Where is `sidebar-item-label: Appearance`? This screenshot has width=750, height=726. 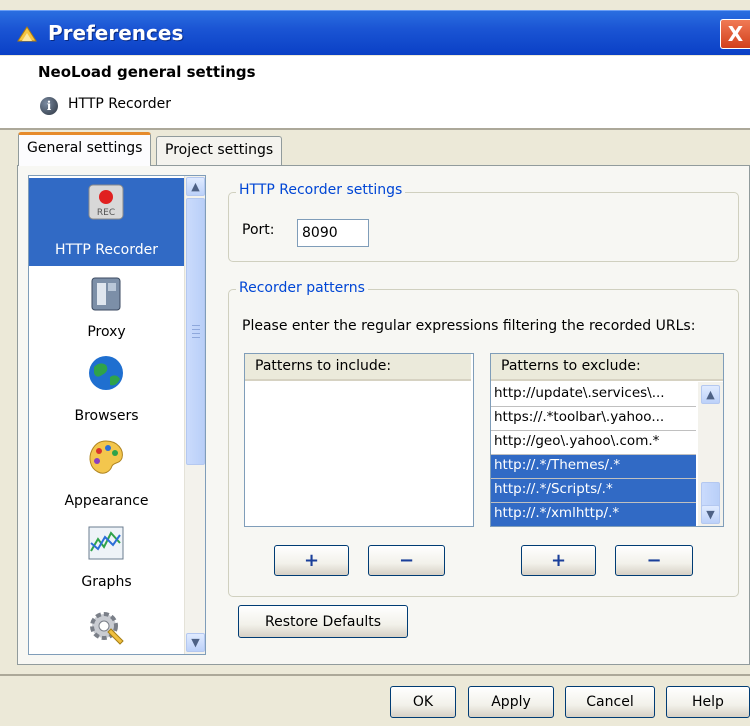
sidebar-item-label: Appearance is located at coordinates (106, 501).